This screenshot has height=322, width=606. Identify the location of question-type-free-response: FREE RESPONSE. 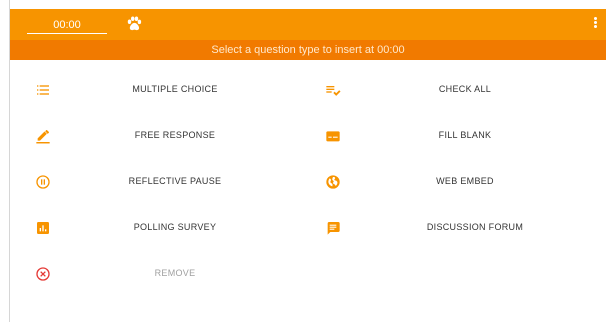
(170, 136).